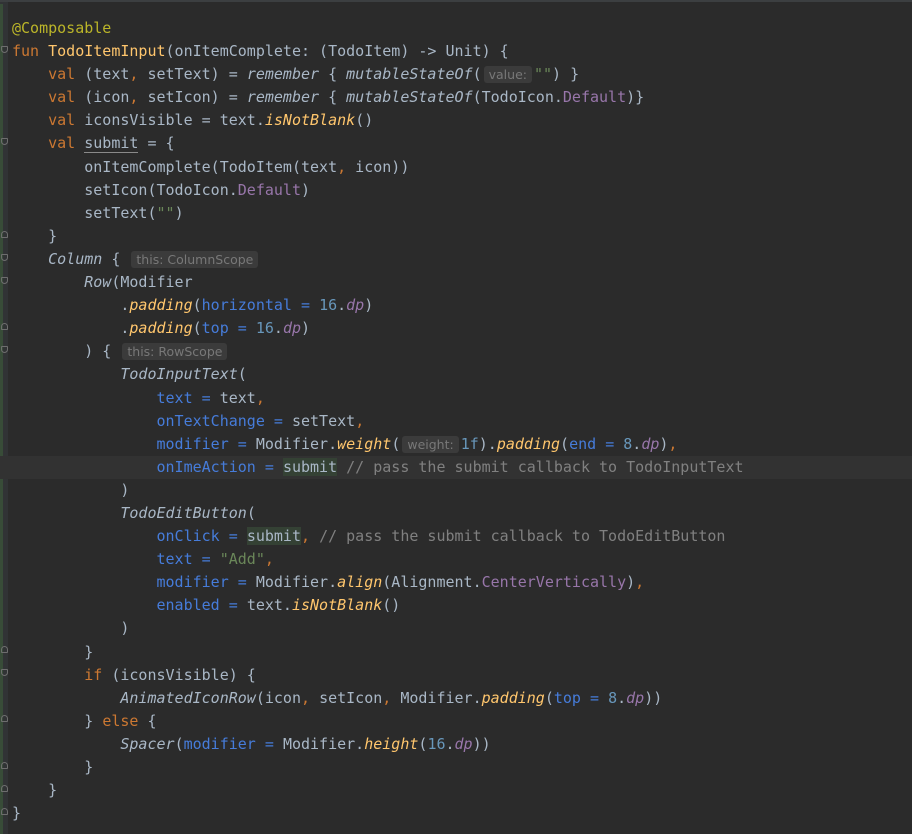 This screenshot has height=834, width=912. Describe the element at coordinates (224, 420) in the screenshot. I see `code-token: onTextChange =` at that location.